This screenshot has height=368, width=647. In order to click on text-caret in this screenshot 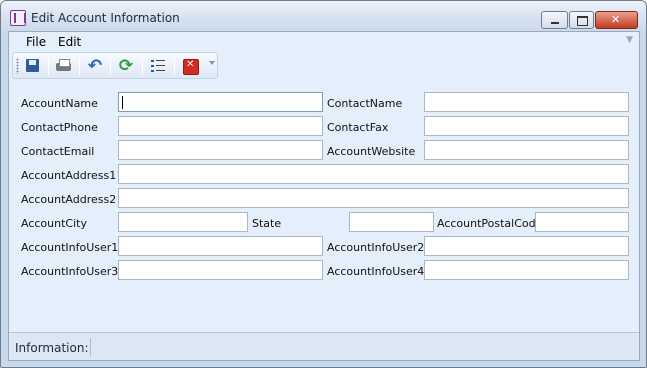, I will do `click(122, 102)`.